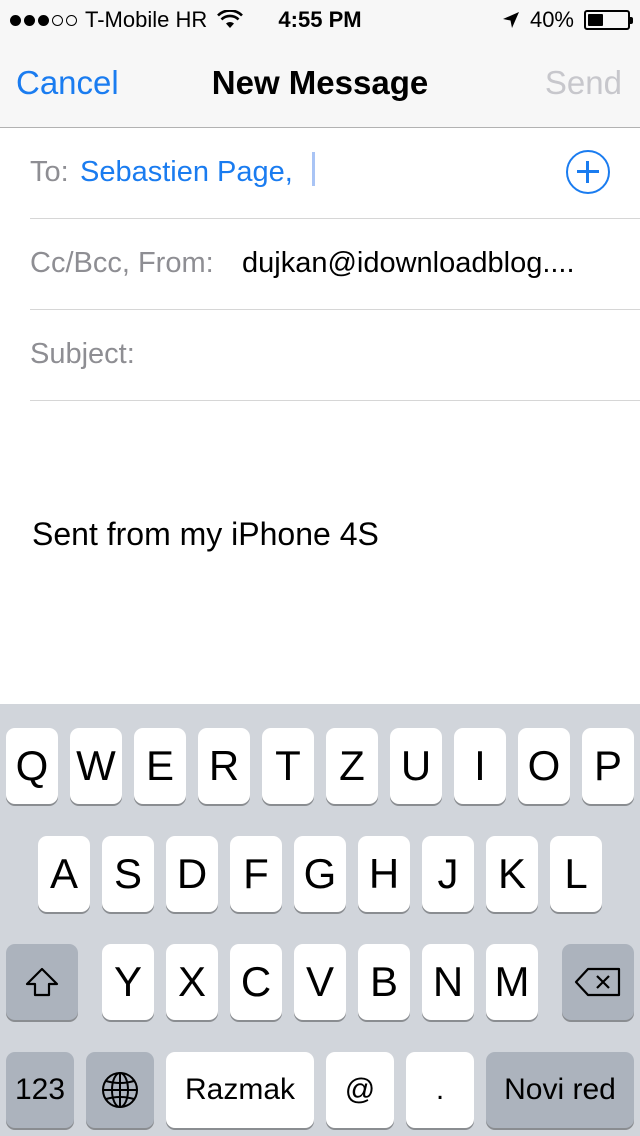 The width and height of the screenshot is (640, 1136). I want to click on numbers-key: 123, so click(40, 1090).